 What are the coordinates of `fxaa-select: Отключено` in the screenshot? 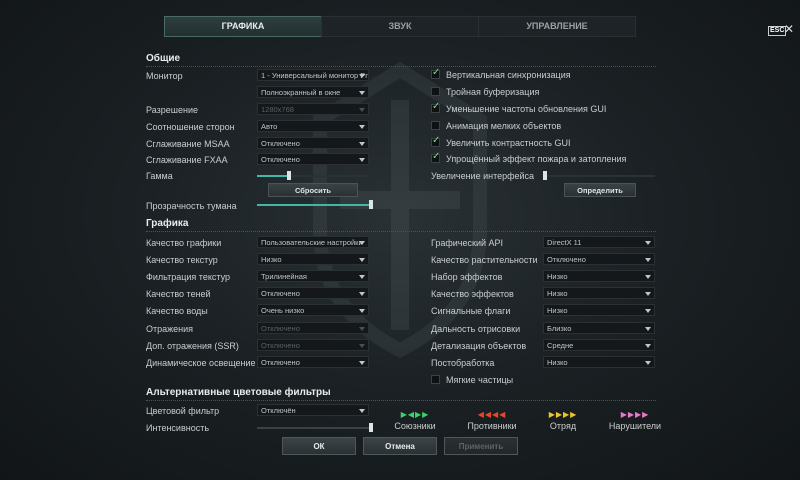 It's located at (313, 159).